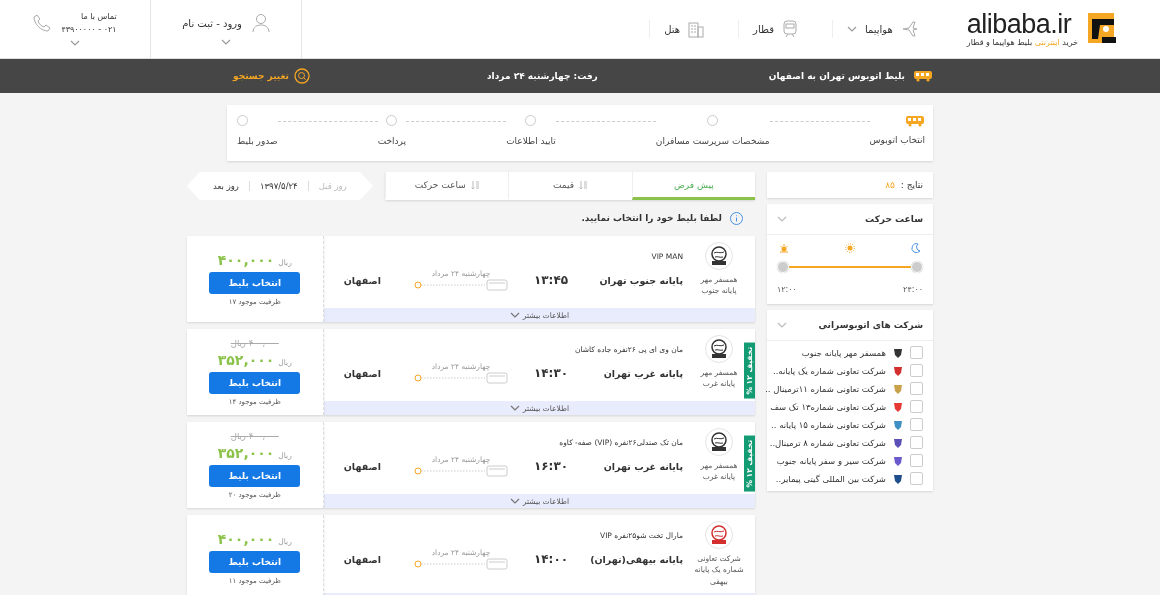 The width and height of the screenshot is (1160, 595). I want to click on origin-terminal: پایانه جنوب تهران, so click(640, 280).